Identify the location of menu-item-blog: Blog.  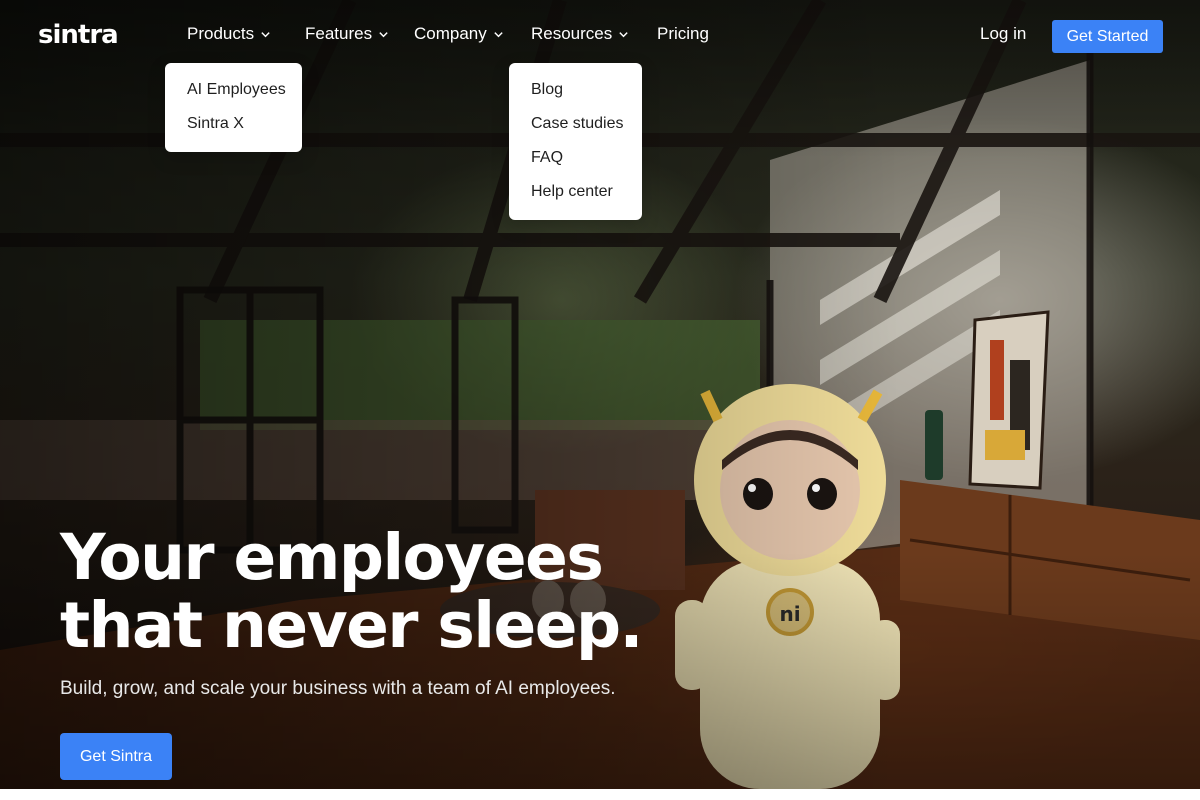
(575, 90).